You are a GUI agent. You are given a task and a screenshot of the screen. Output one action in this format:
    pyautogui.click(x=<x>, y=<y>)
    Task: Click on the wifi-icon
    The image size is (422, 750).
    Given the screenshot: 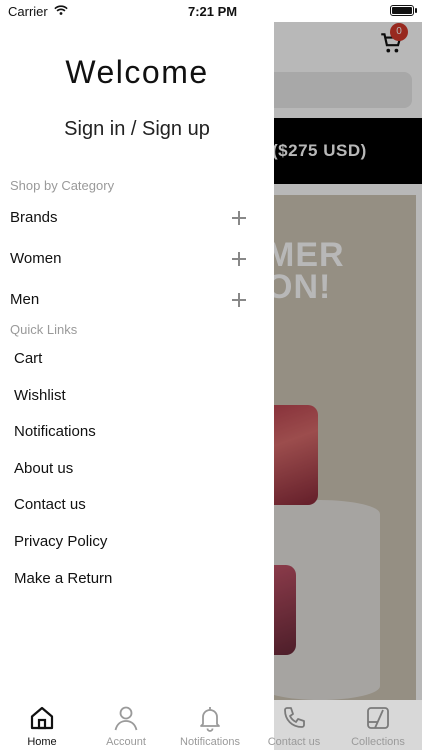 What is the action you would take?
    pyautogui.click(x=61, y=10)
    